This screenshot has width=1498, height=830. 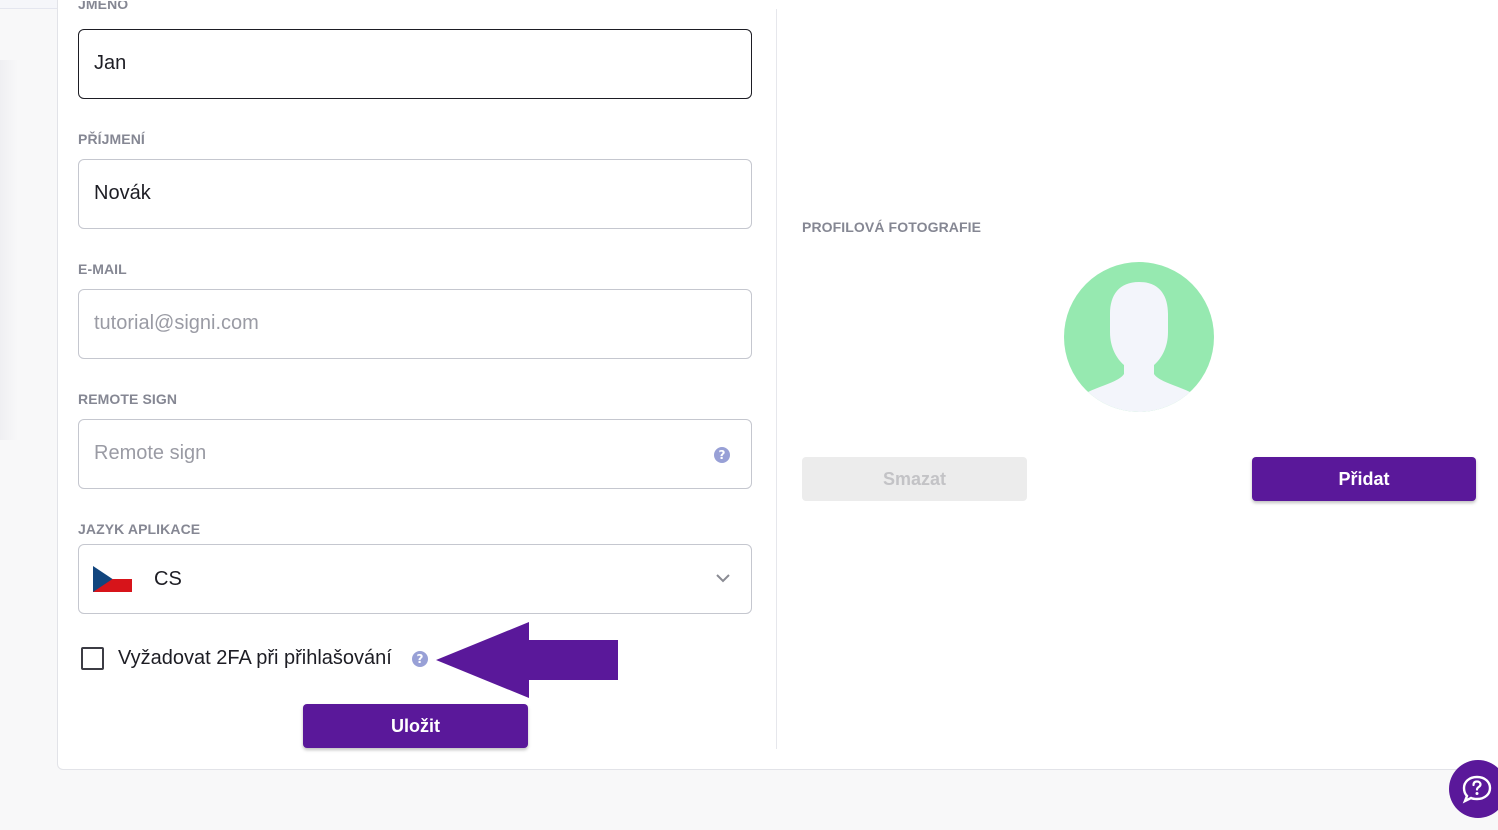 I want to click on chat-question-icon, so click(x=1477, y=789).